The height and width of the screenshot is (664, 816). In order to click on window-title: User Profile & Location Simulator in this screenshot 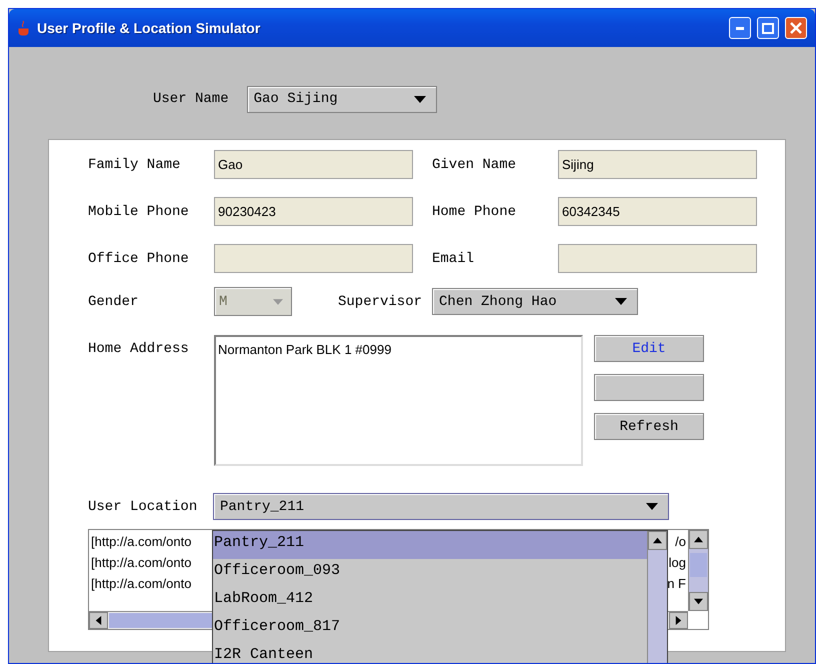, I will do `click(149, 28)`.